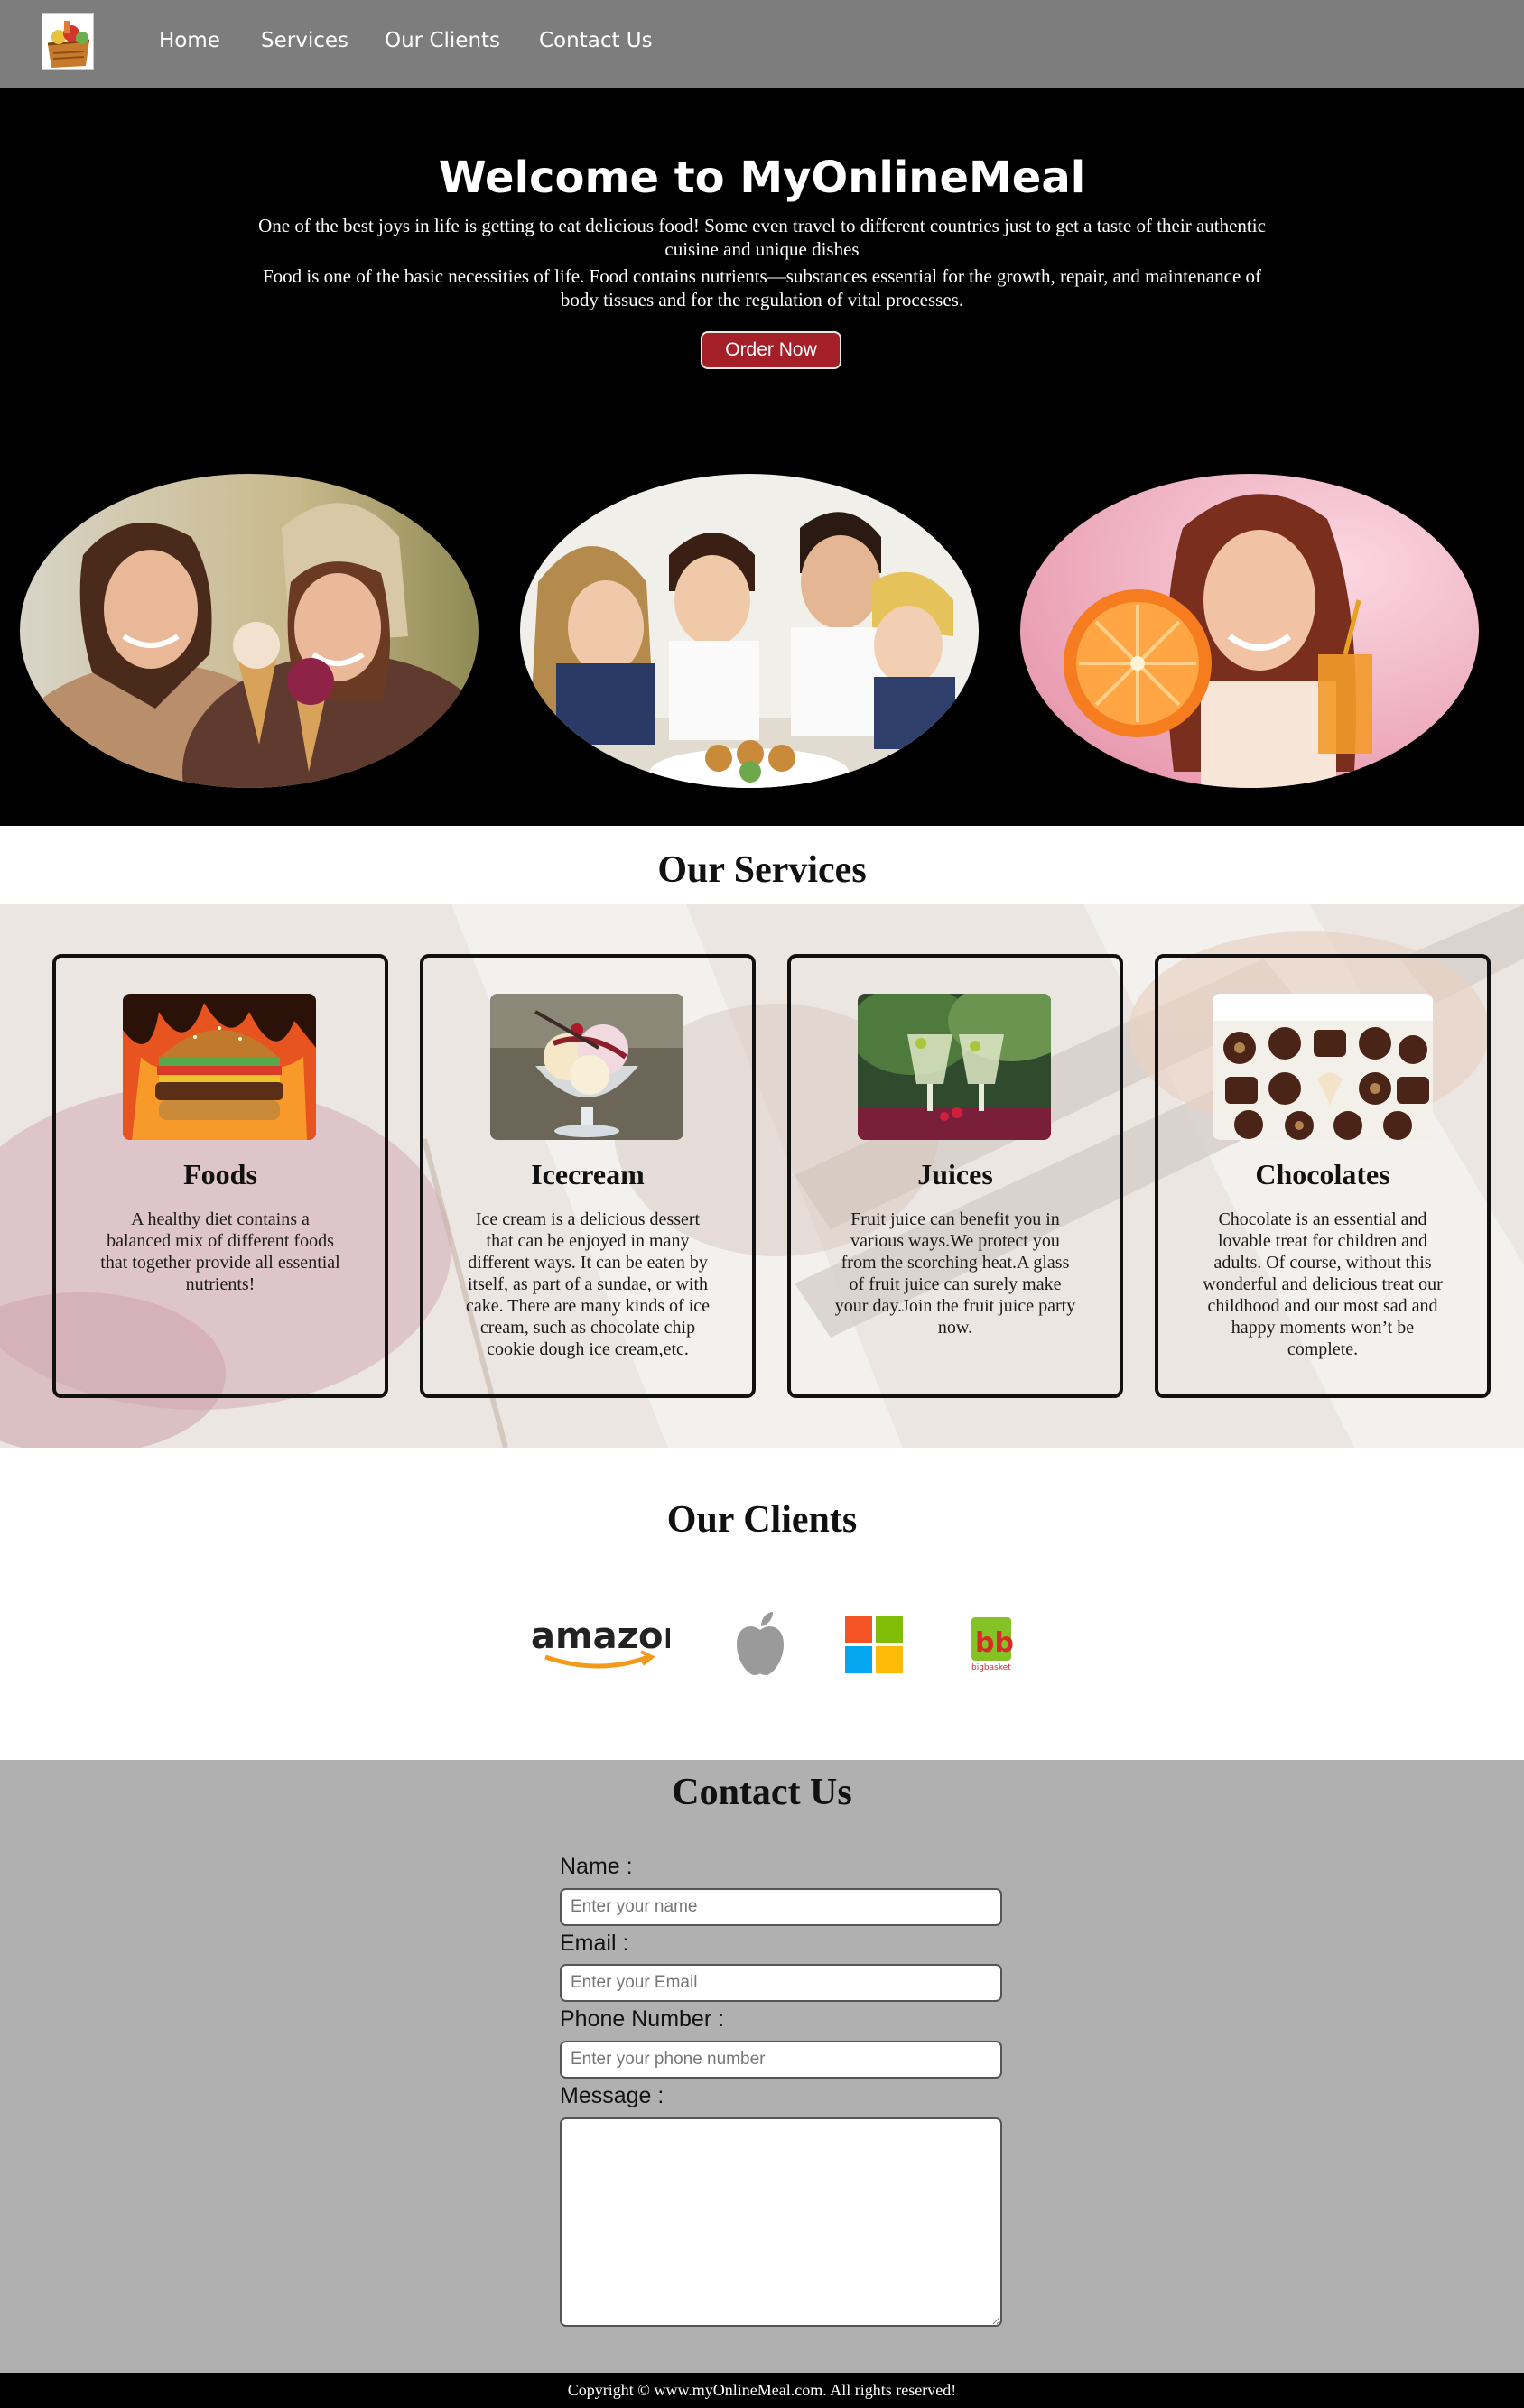 The height and width of the screenshot is (2408, 1524). Describe the element at coordinates (760, 1643) in the screenshot. I see `apple-logo` at that location.